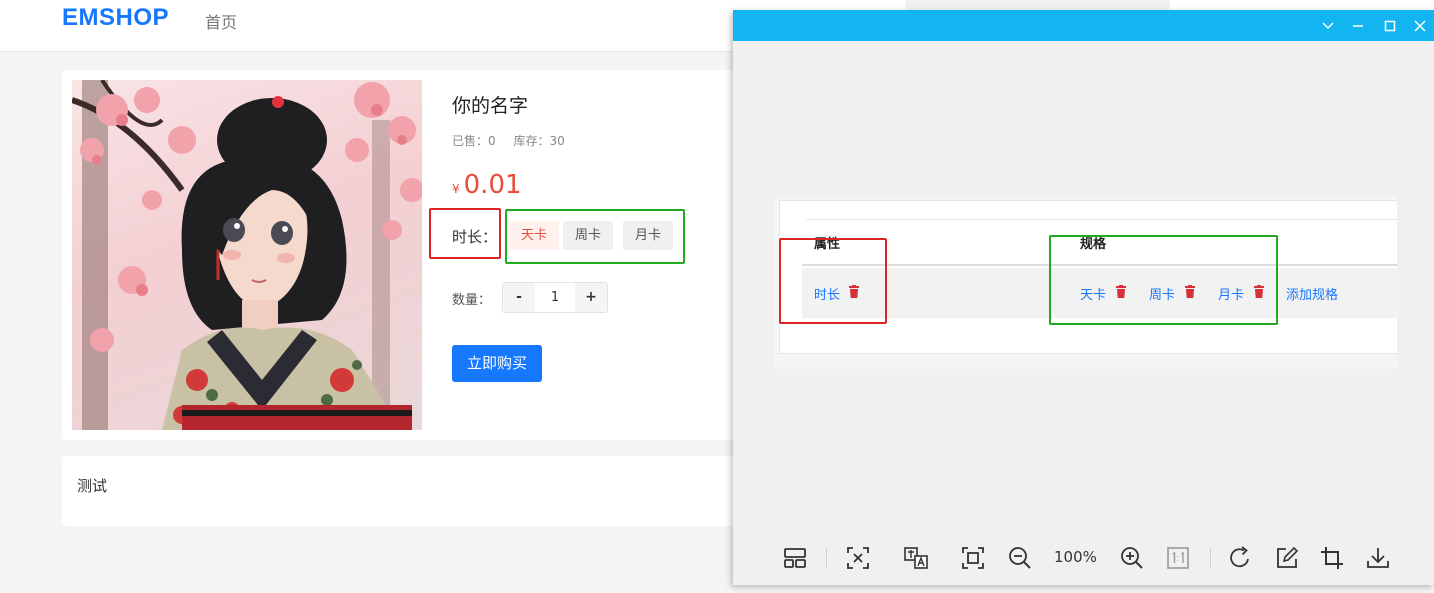 The width and height of the screenshot is (1434, 593). I want to click on site-logo: EMSHOP, so click(115, 18).